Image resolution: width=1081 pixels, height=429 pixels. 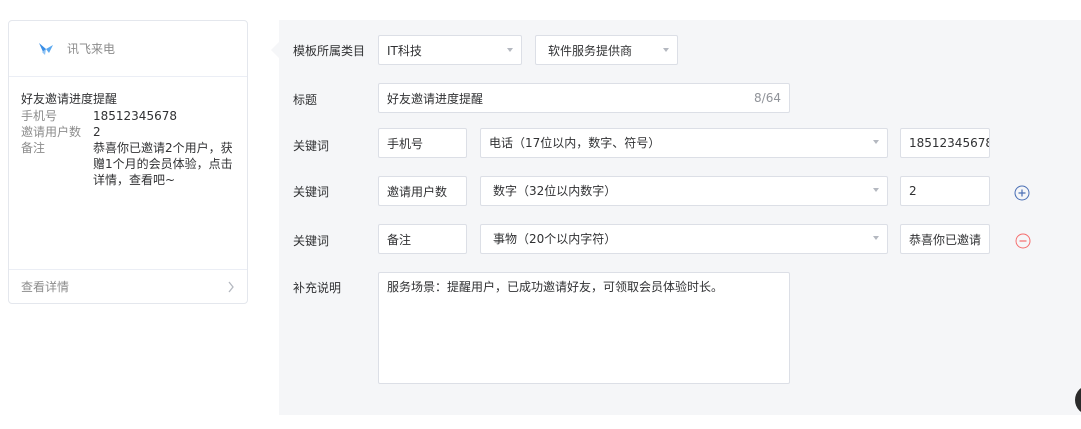 I want to click on note-textarea: 服务场景：提醒用户，已成功邀请好友，可领取会员体验时长。, so click(x=584, y=328).